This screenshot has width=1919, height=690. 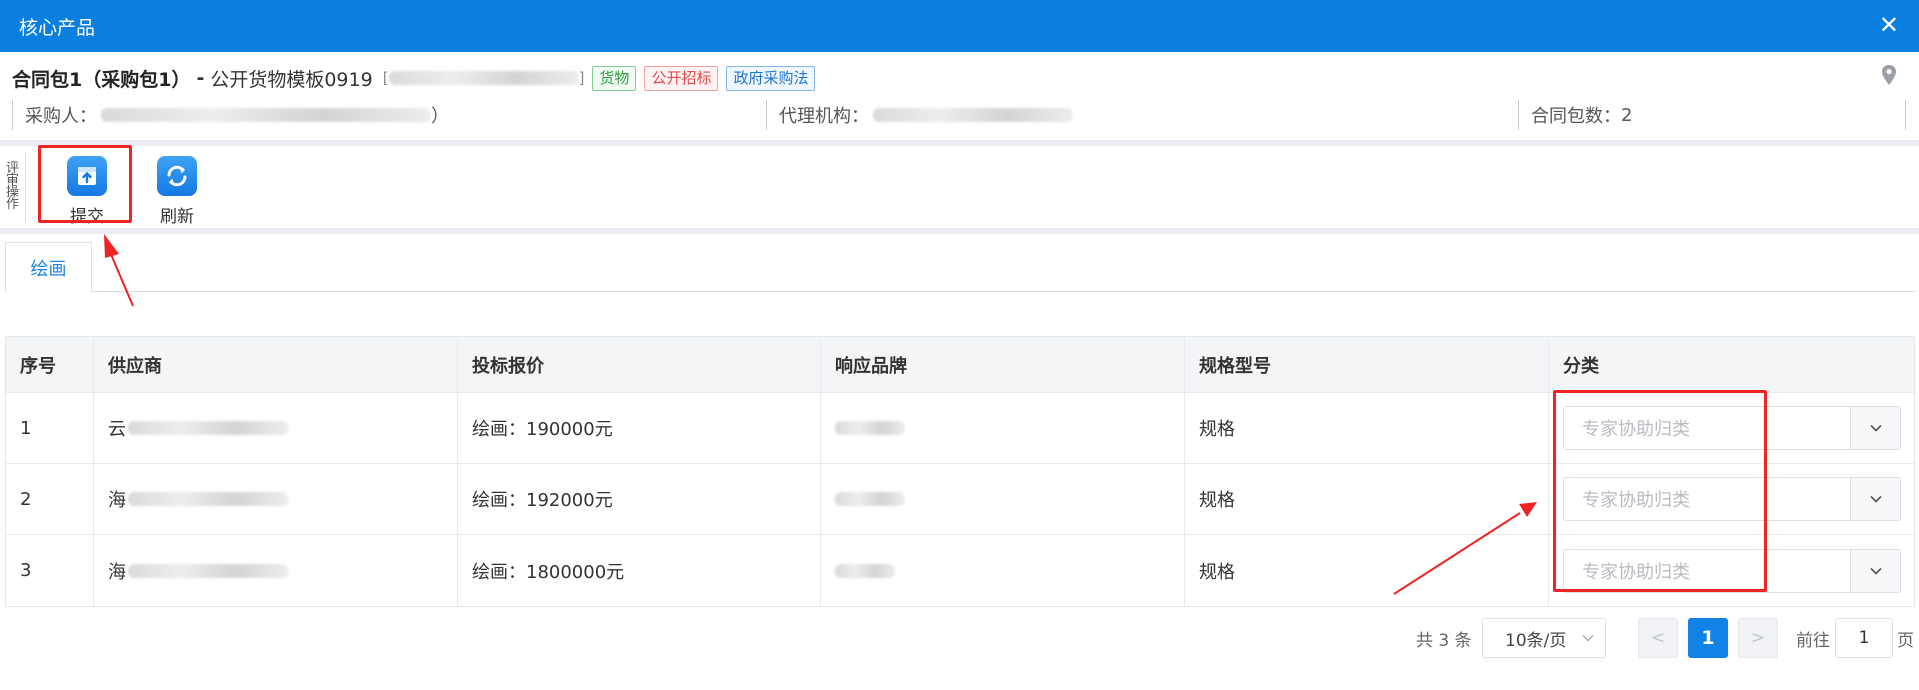 I want to click on price-cell: 绘画：192000元, so click(x=639, y=499).